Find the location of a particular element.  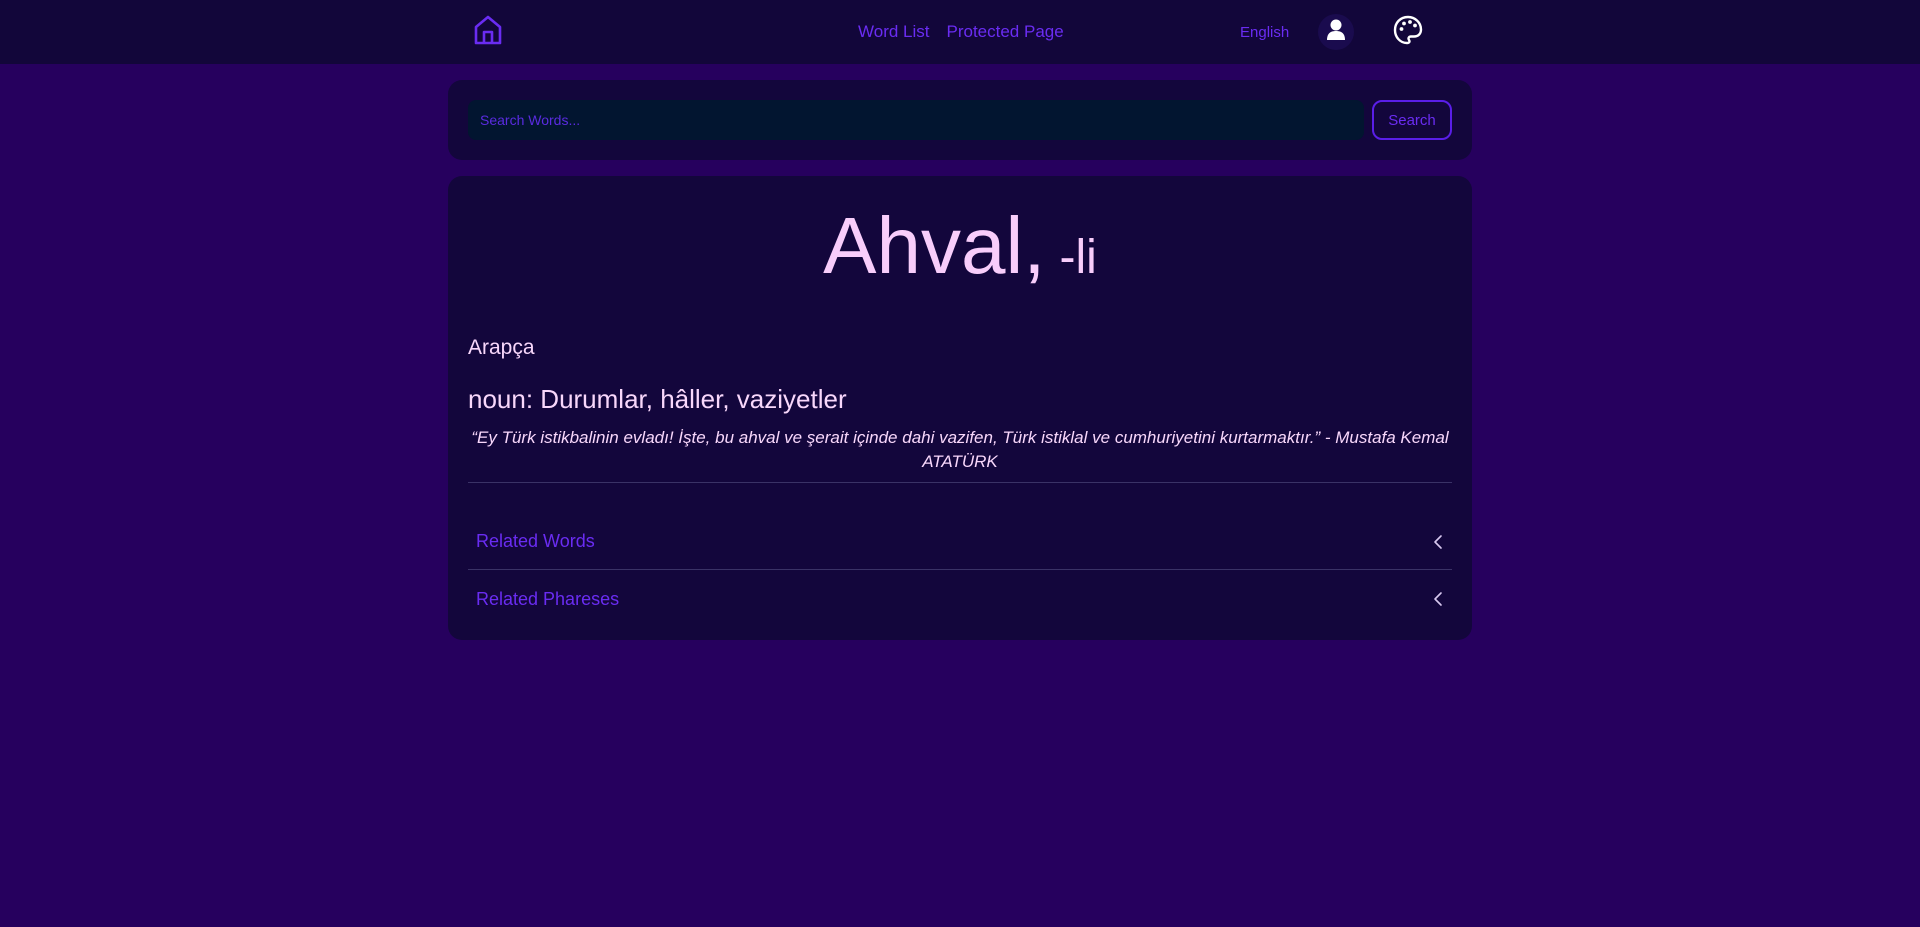

related-phrases-accordion: Related Phareses is located at coordinates (960, 599).